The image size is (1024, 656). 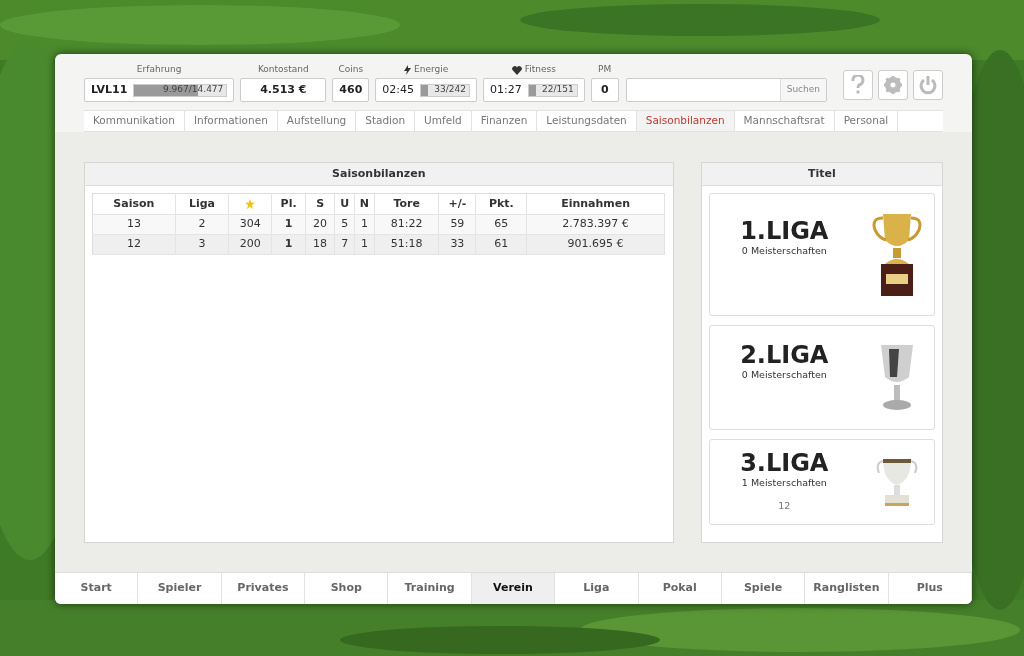 I want to click on nav-tab: Training, so click(x=430, y=588).